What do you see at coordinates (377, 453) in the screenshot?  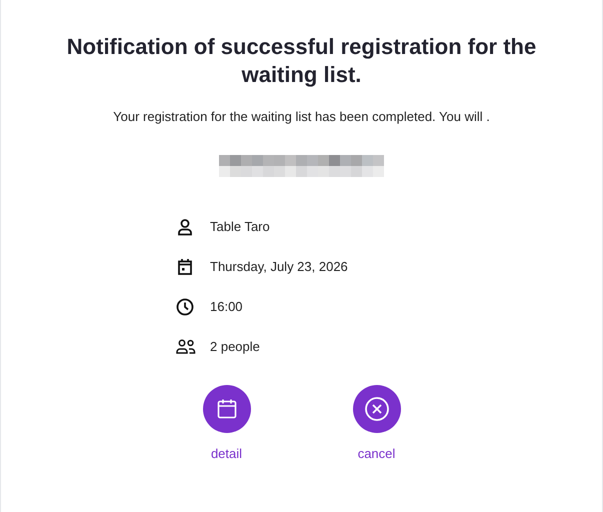 I see `action-link: cancel` at bounding box center [377, 453].